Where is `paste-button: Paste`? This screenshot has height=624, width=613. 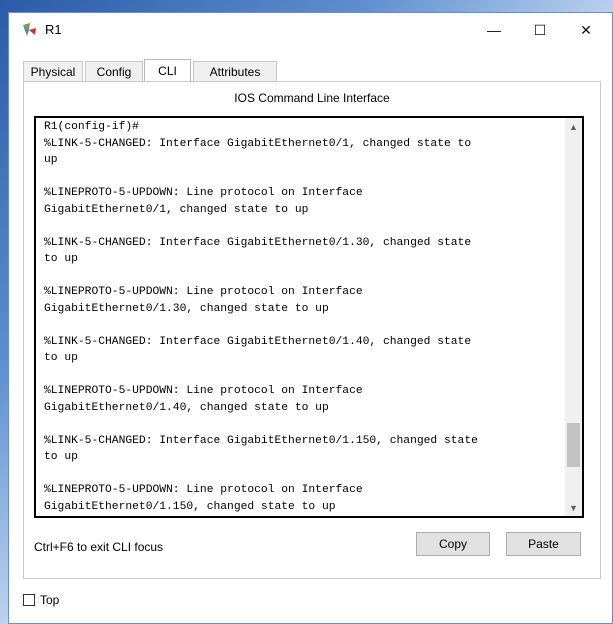 paste-button: Paste is located at coordinates (543, 544).